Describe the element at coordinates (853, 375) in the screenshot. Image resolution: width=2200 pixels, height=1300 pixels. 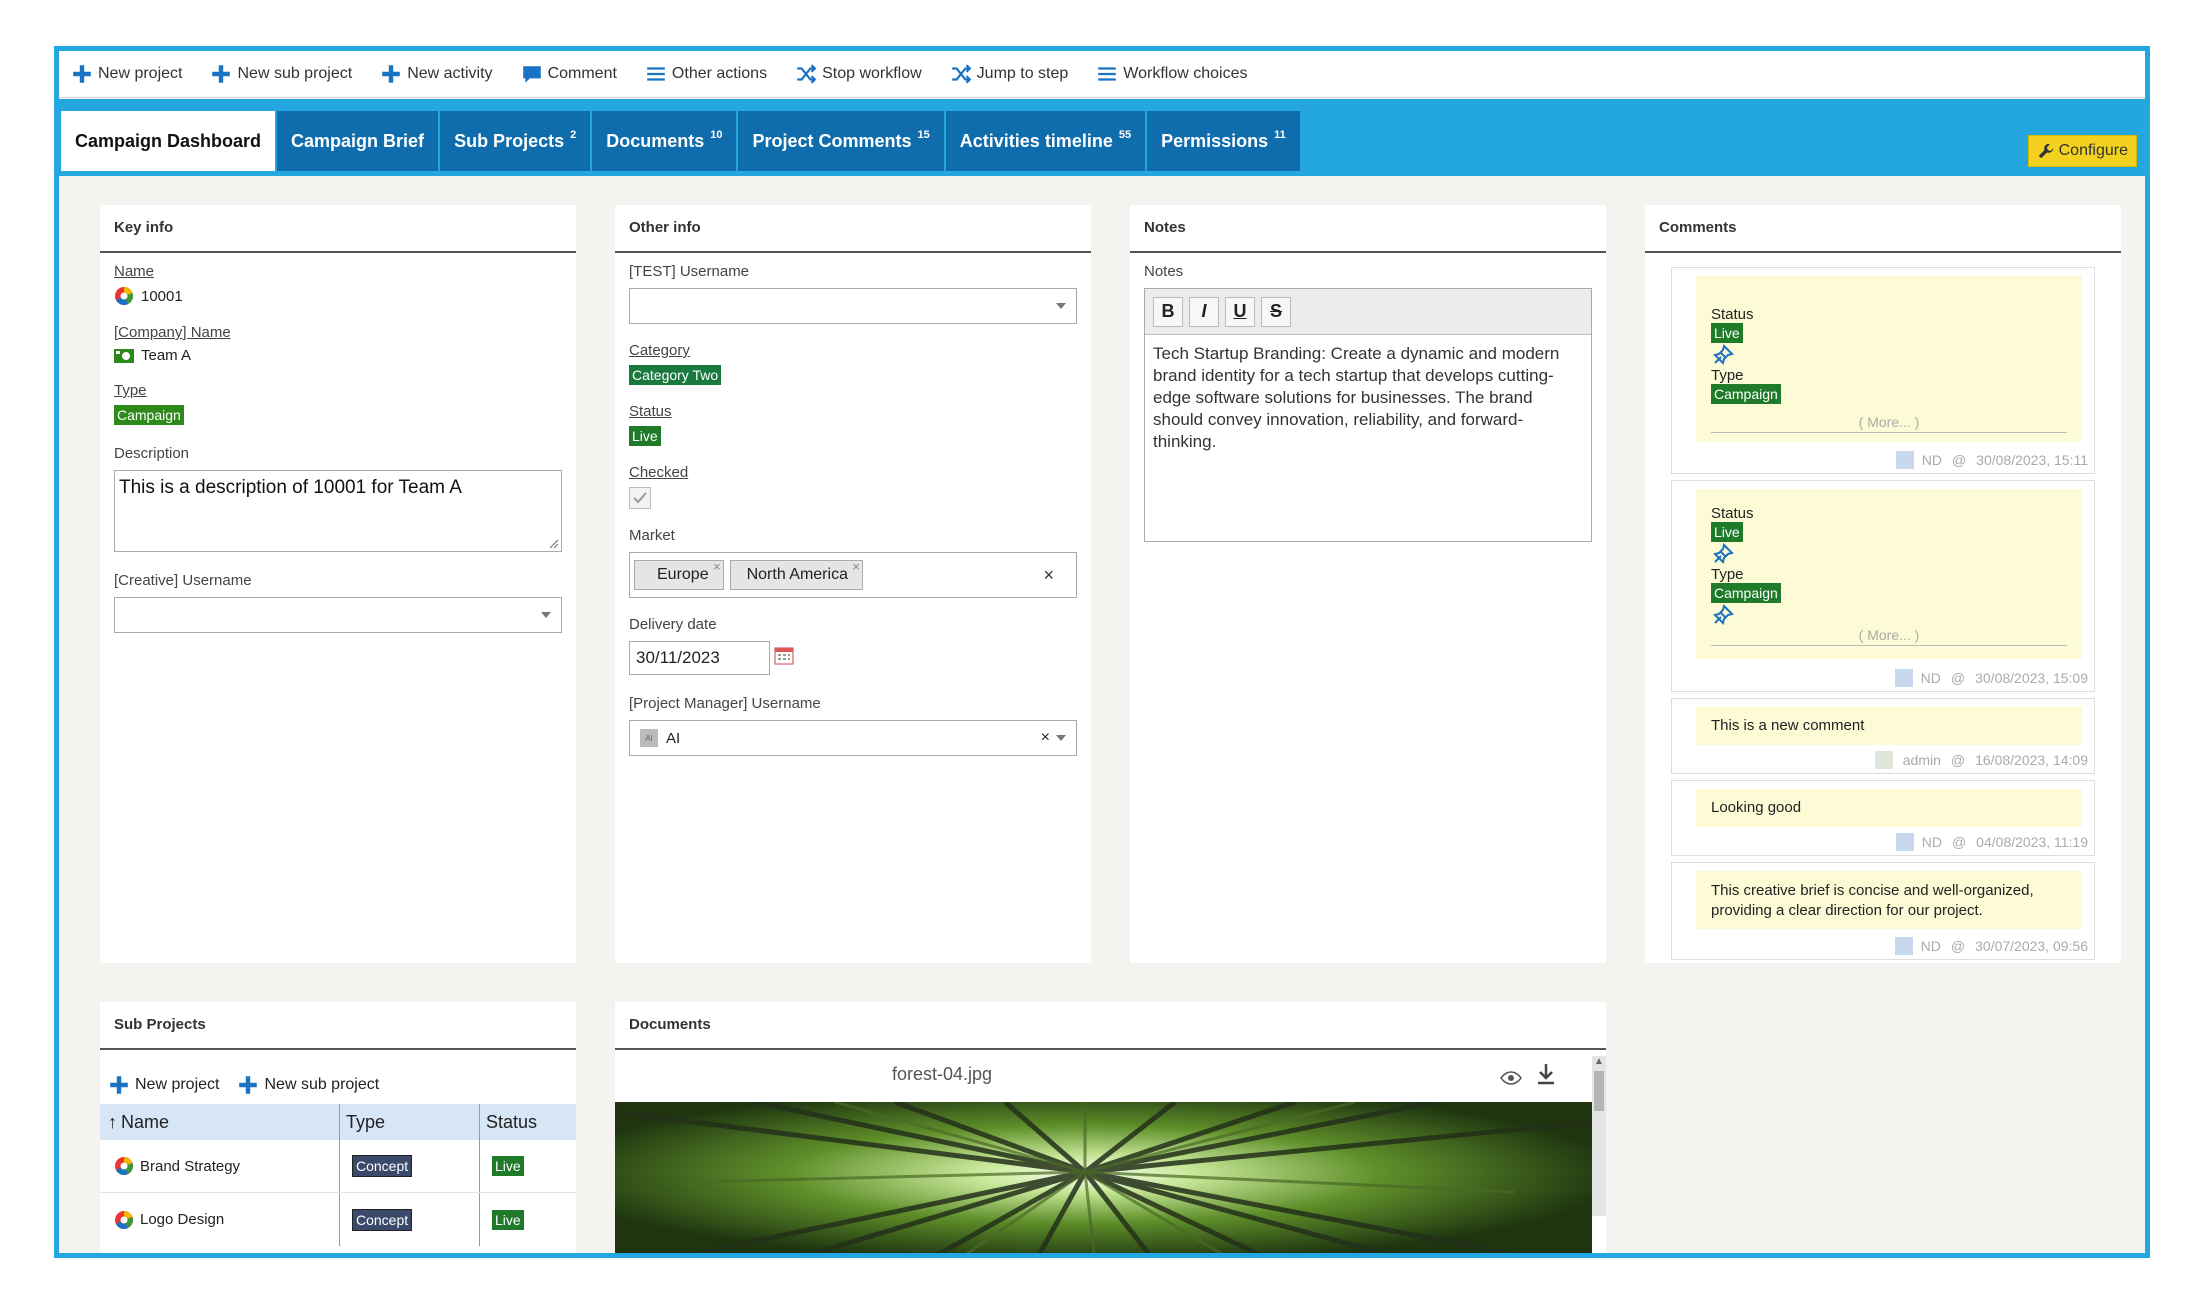
I see `category-value: Category Two` at that location.